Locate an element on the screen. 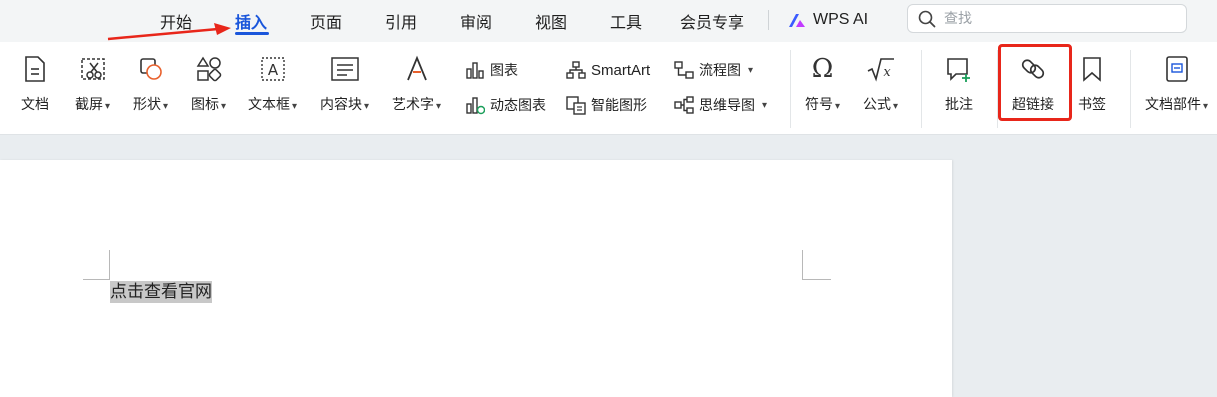 The height and width of the screenshot is (397, 1217). content-block-icon is located at coordinates (345, 69).